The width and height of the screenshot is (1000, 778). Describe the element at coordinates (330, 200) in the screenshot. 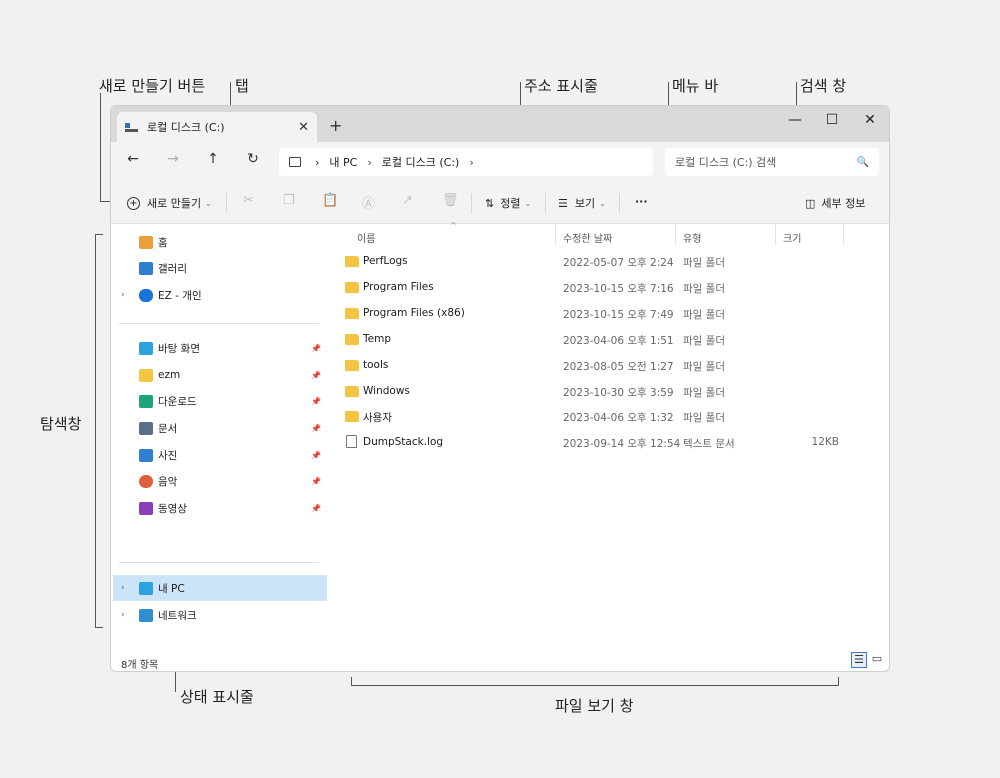

I see `paste-button: 📋` at that location.